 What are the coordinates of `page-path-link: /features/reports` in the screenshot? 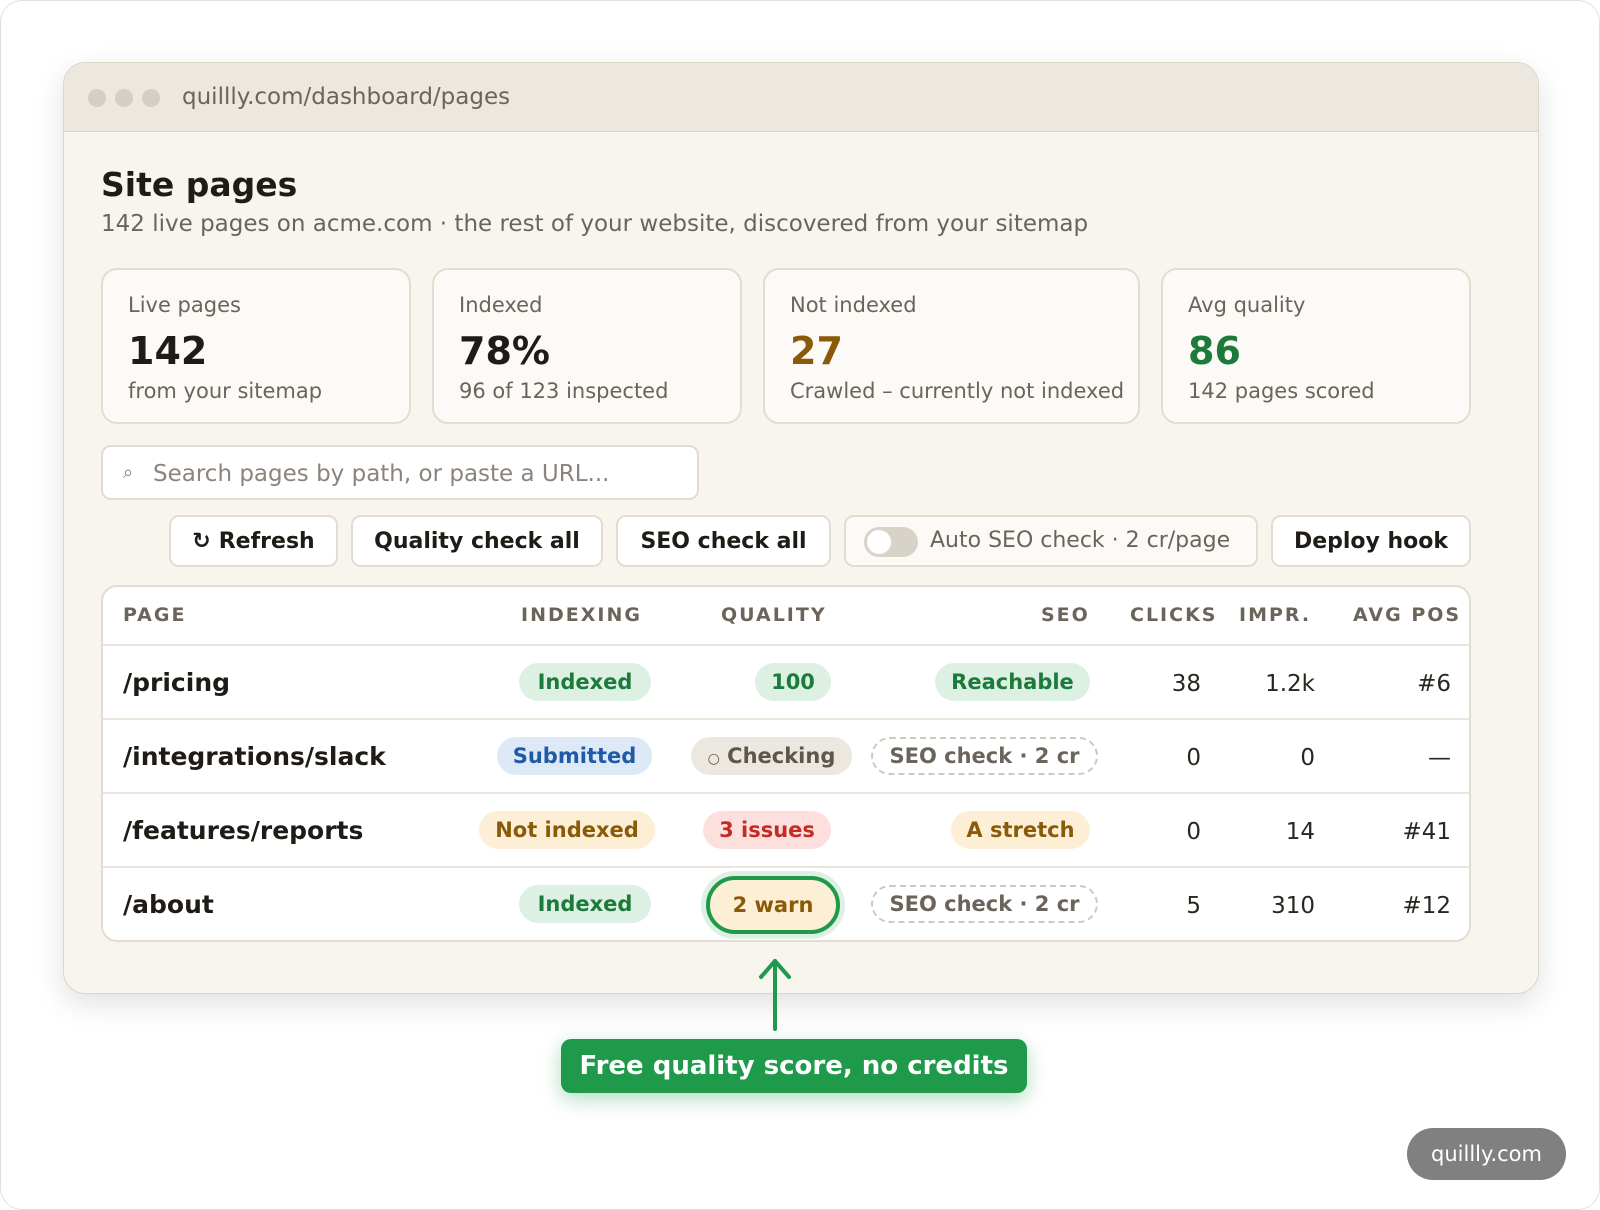 It's located at (243, 831).